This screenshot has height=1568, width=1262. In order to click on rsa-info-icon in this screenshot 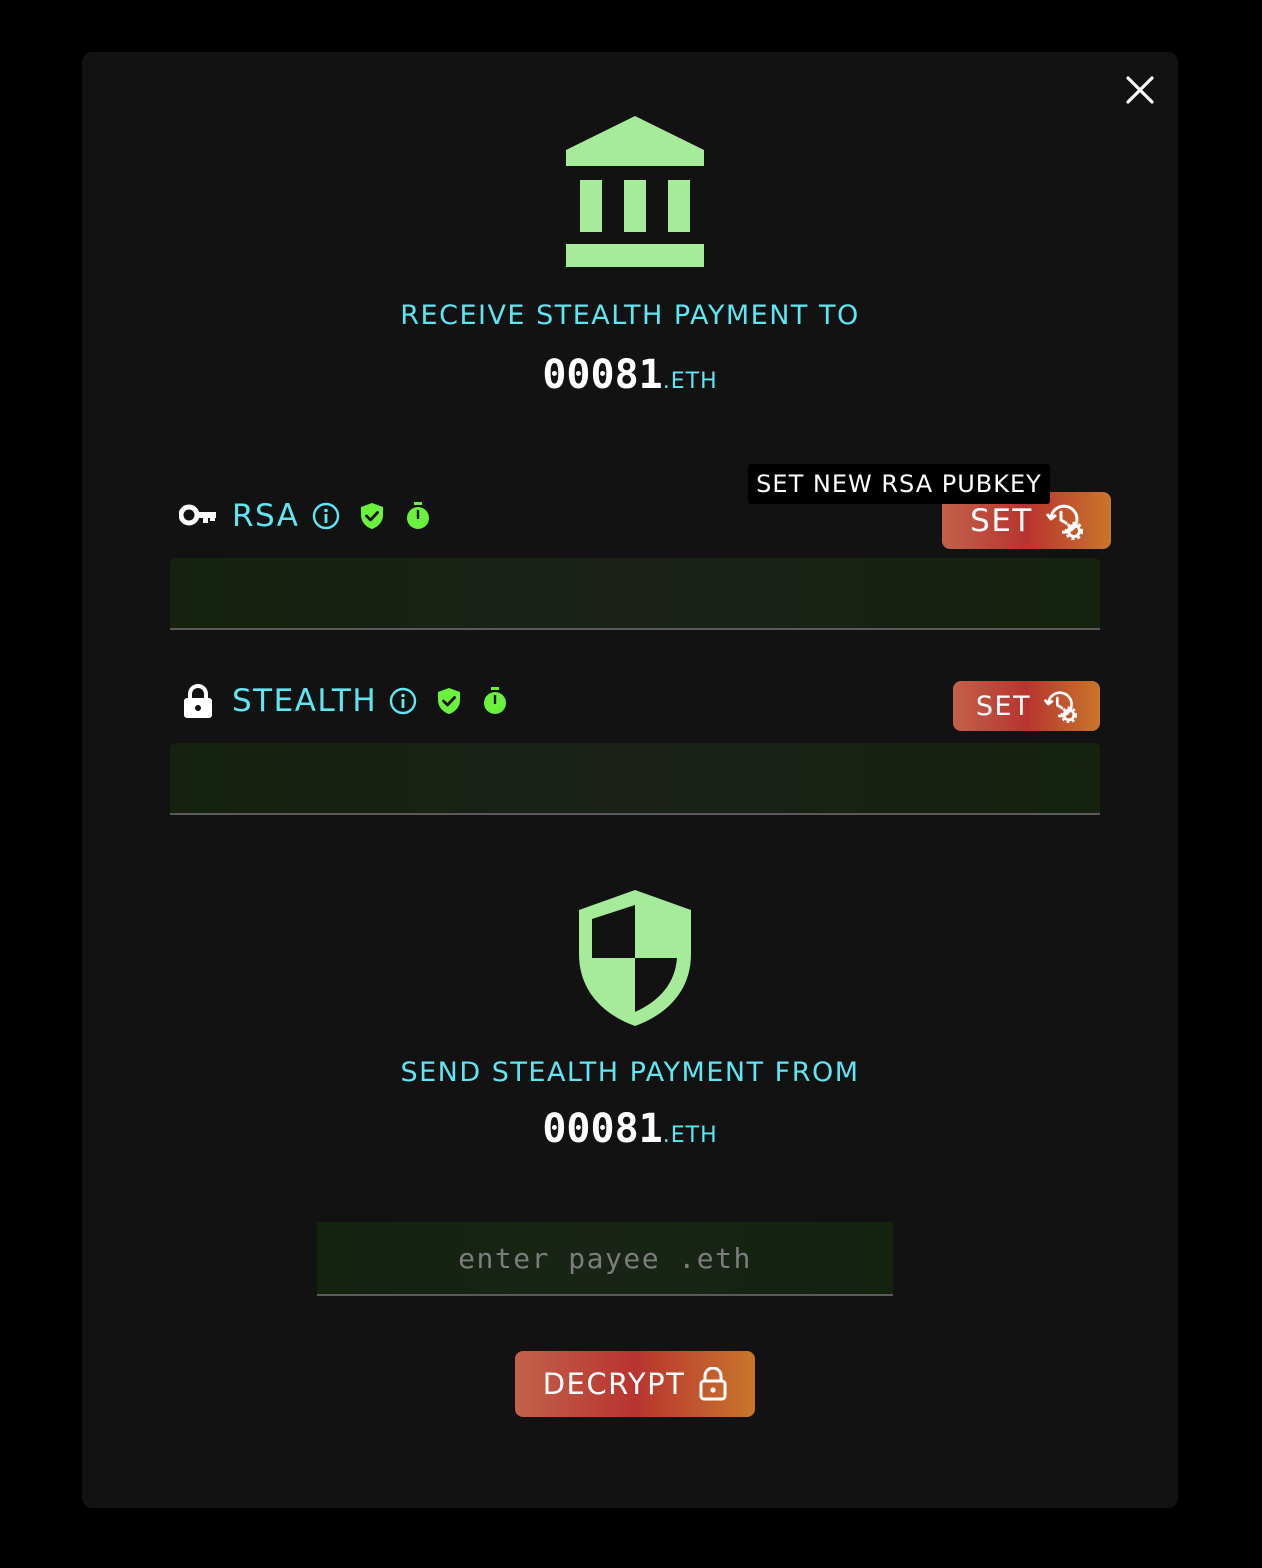, I will do `click(326, 516)`.